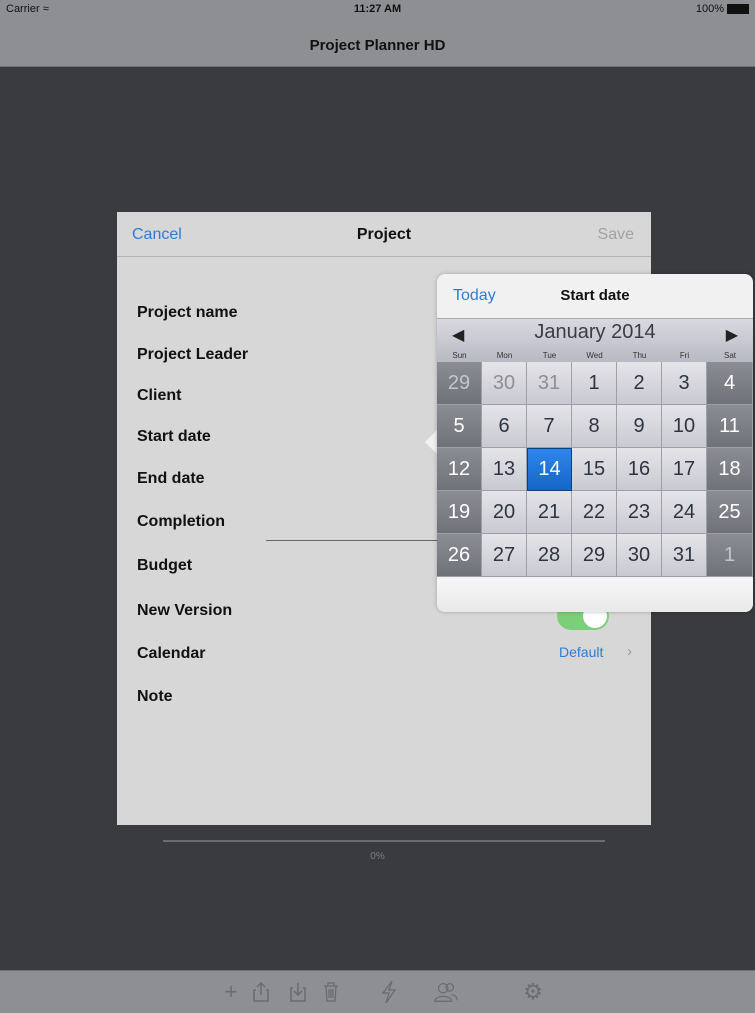 The image size is (755, 1013). What do you see at coordinates (164, 566) in the screenshot?
I see `field-budget: Budget` at bounding box center [164, 566].